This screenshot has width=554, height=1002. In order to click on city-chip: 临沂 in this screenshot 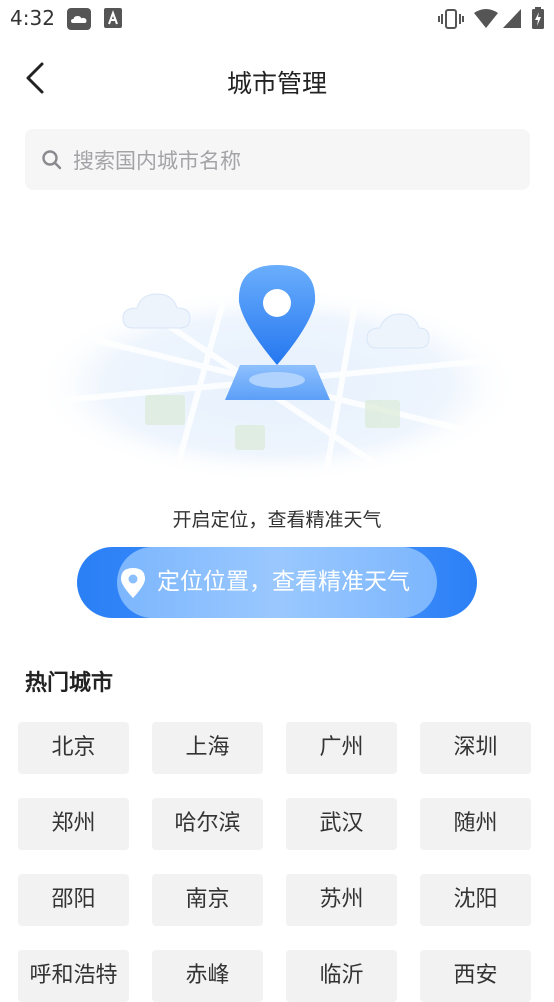, I will do `click(341, 976)`.